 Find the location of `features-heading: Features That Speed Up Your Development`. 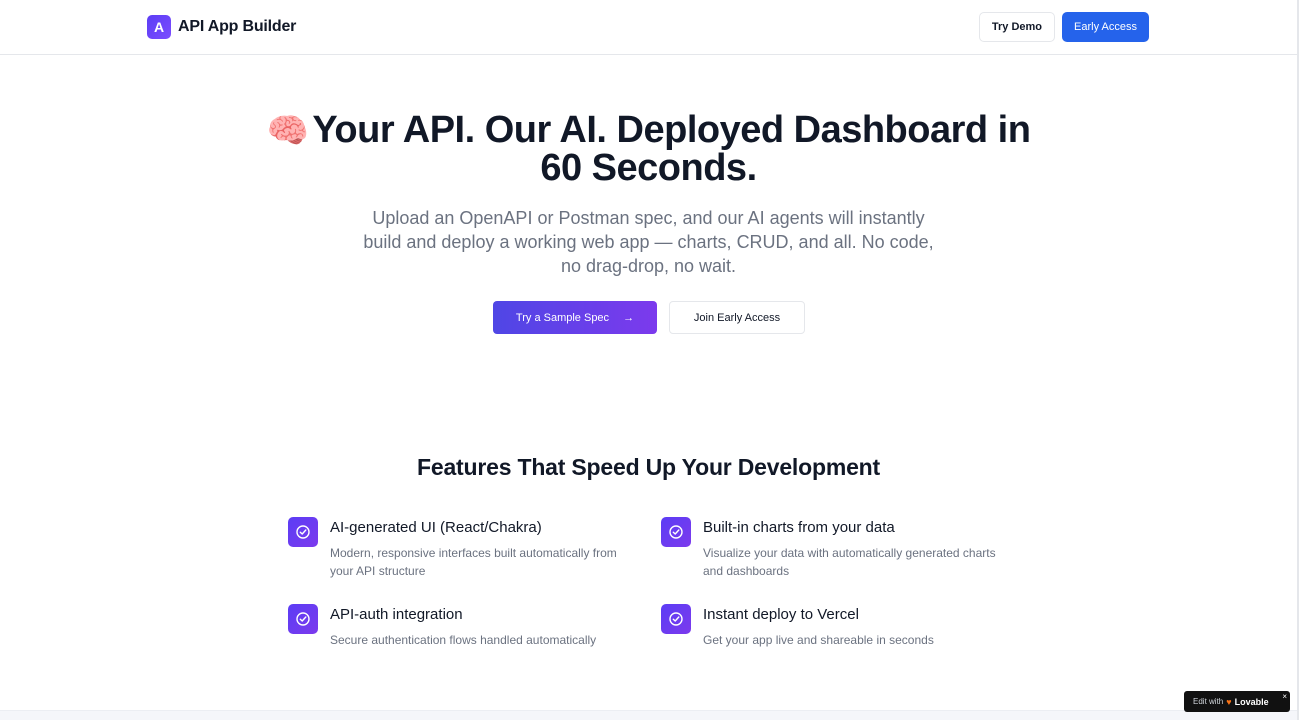

features-heading: Features That Speed Up Your Development is located at coordinates (648, 467).